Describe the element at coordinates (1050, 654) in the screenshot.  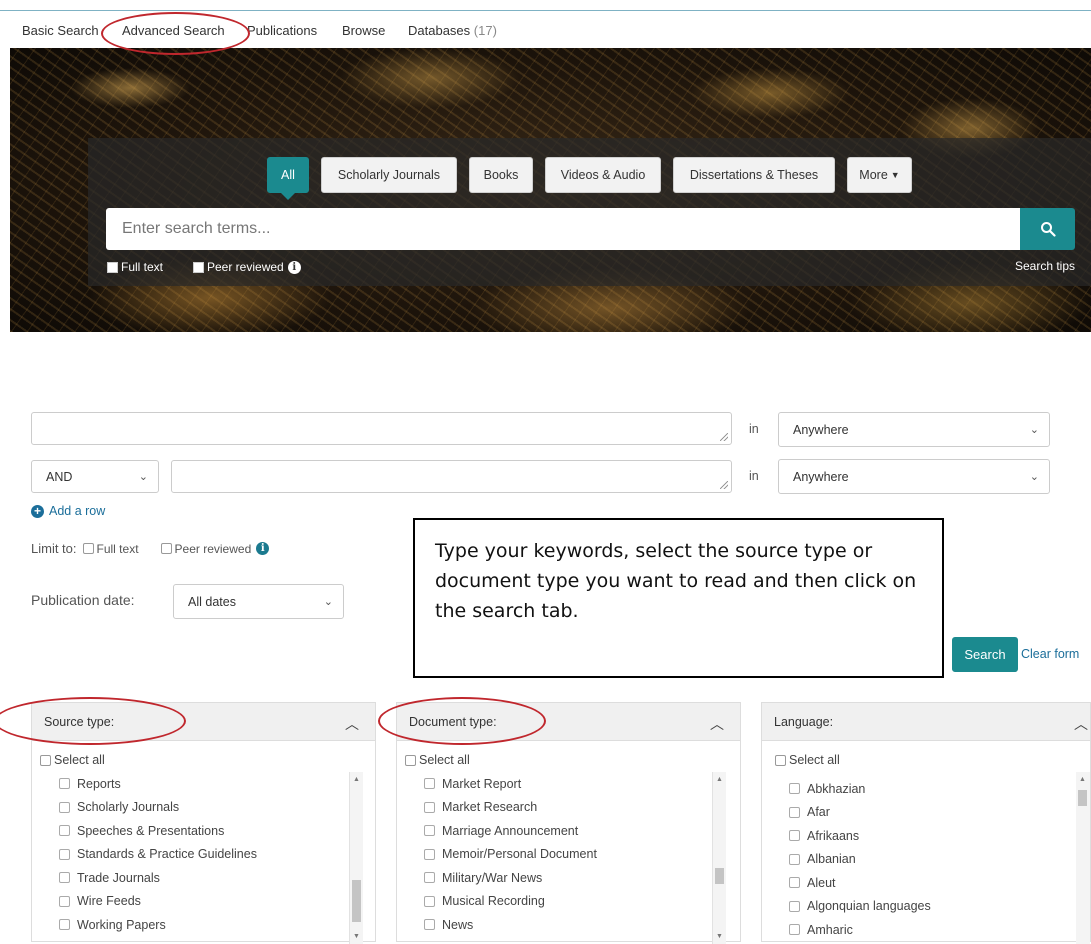
I see `clear-form-link: Clear form` at that location.